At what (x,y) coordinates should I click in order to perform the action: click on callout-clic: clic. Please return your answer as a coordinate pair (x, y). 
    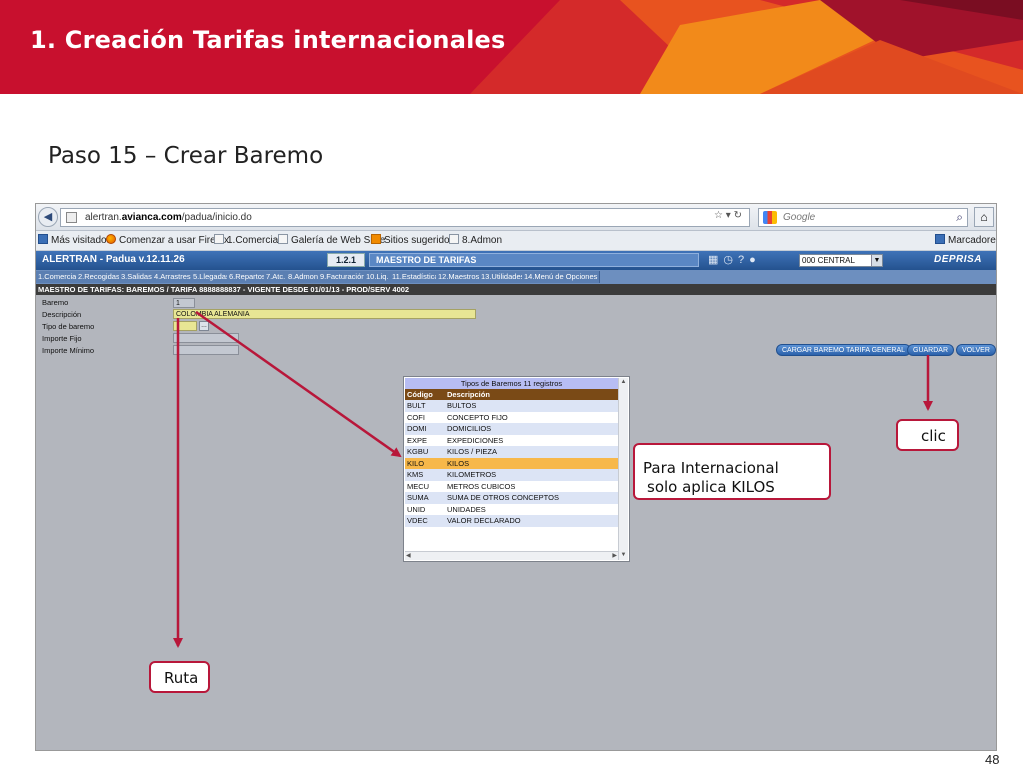
    Looking at the image, I should click on (927, 435).